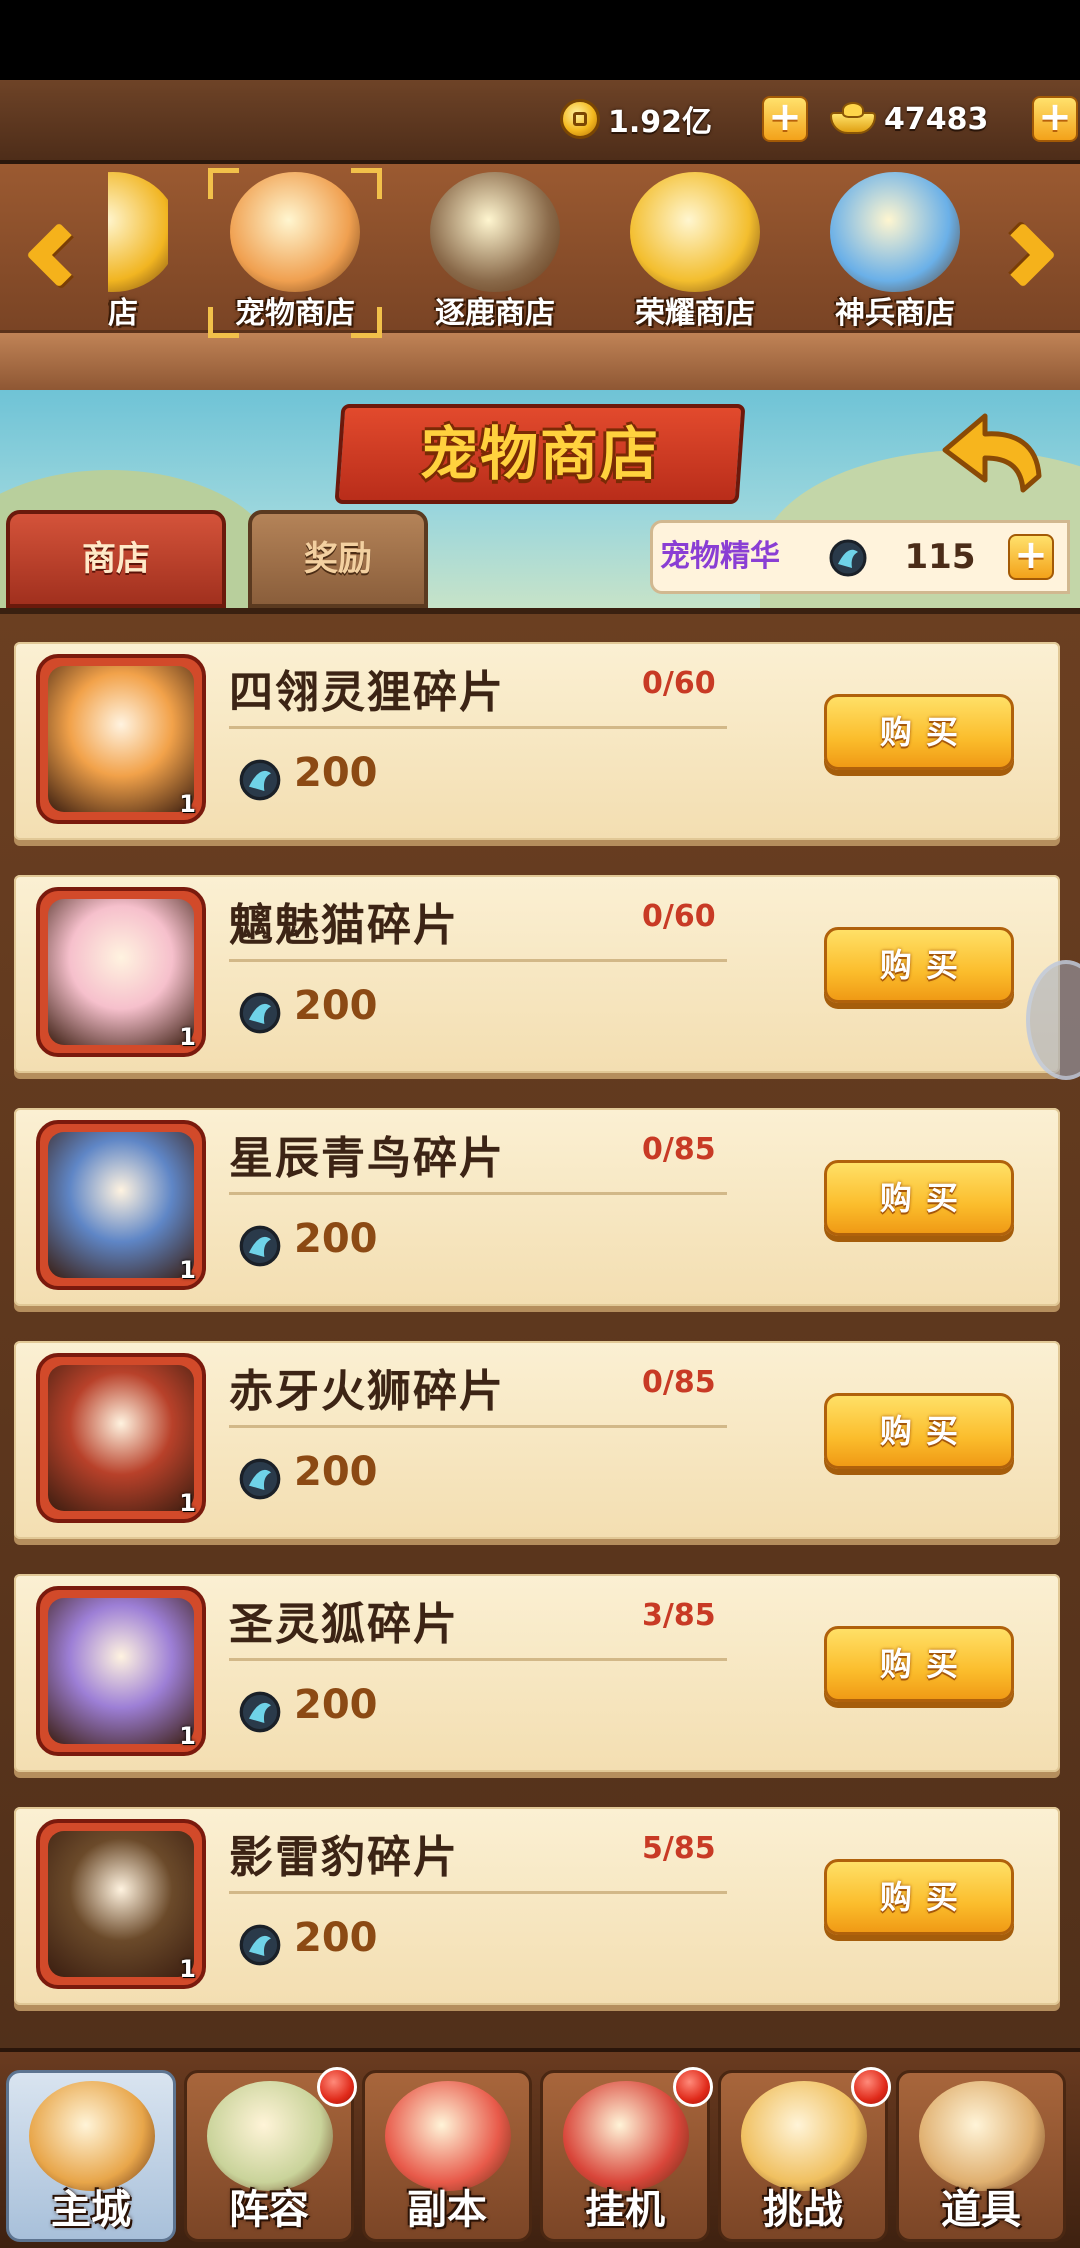  I want to click on gold-ingot-icon, so click(853, 119).